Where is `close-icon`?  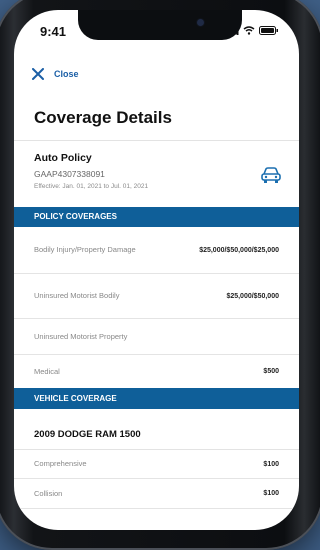 close-icon is located at coordinates (38, 74).